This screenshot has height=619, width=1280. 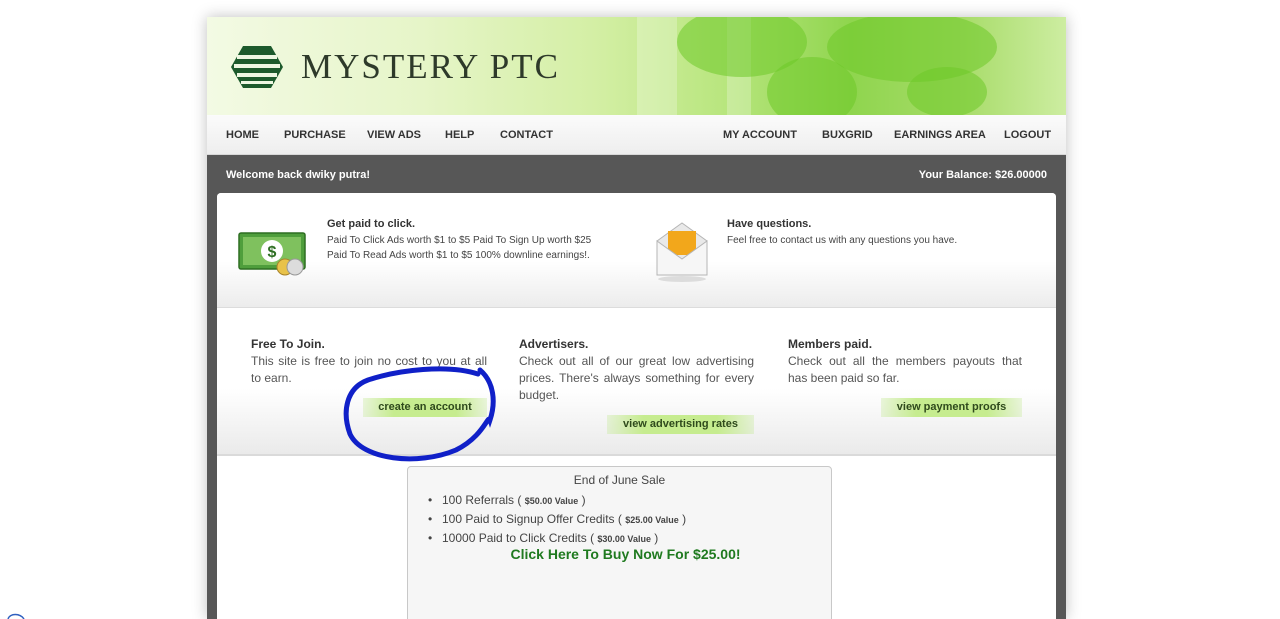 What do you see at coordinates (636, 66) in the screenshot?
I see `site-header: MYSTERY PTC` at bounding box center [636, 66].